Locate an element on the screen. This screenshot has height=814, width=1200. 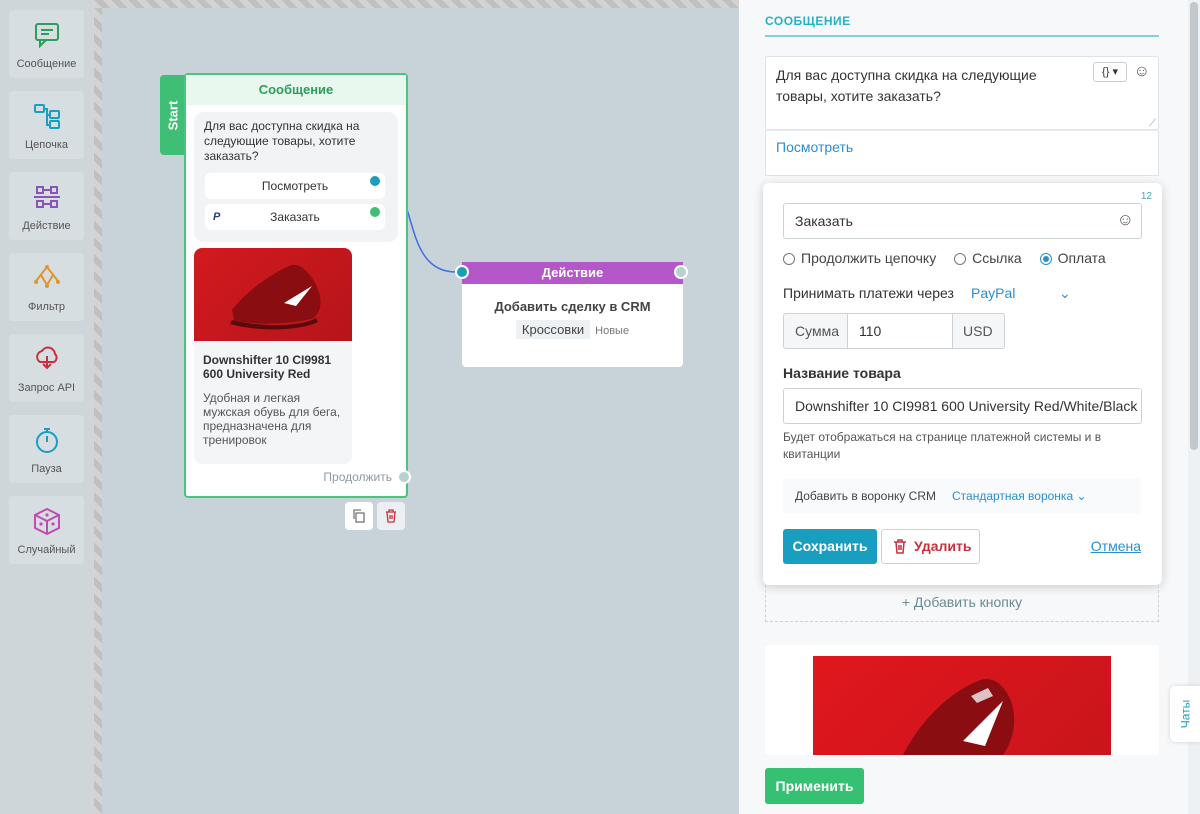
scrollbar-thumb is located at coordinates (1194, 226).